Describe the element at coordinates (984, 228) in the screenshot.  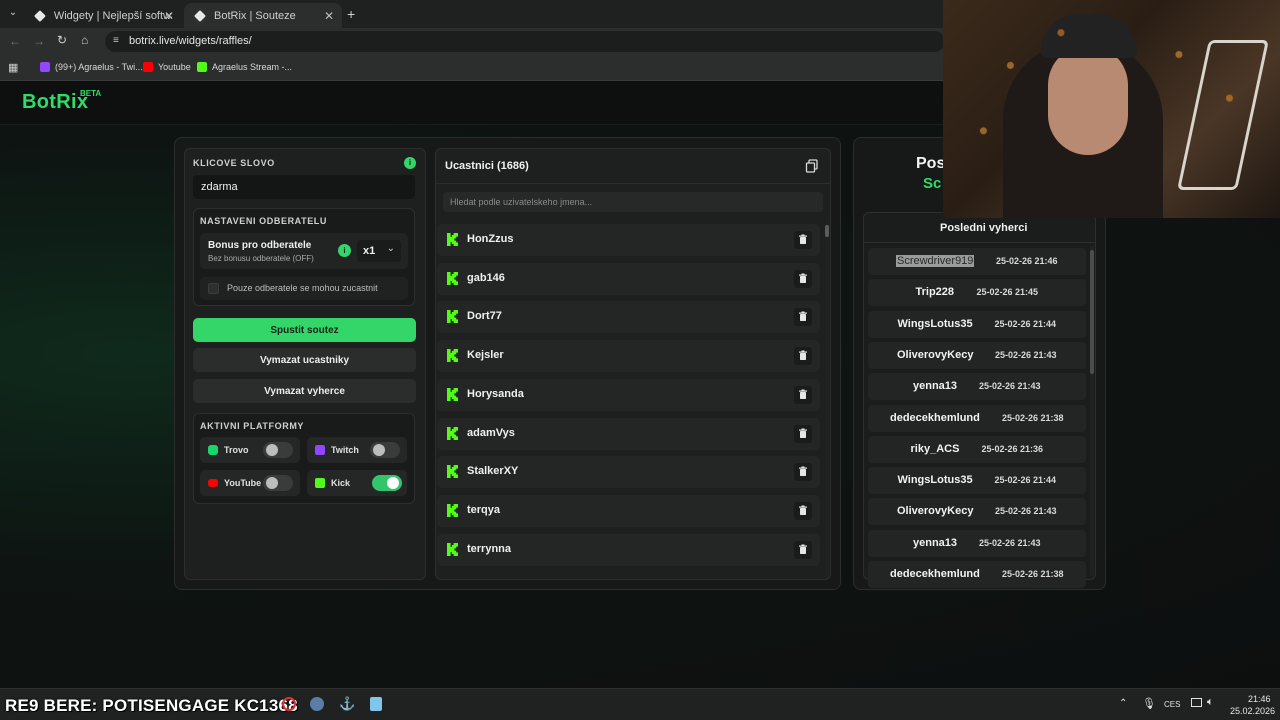
I see `winners-list-title: Posledni vyherci` at that location.